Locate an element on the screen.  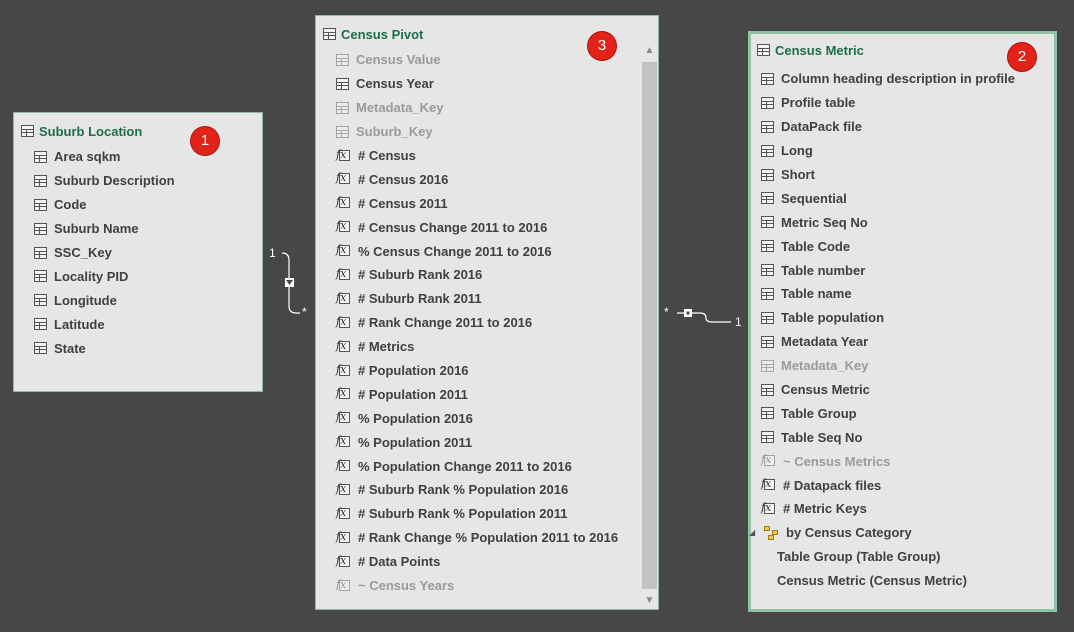
field-row: Suburb_Key is located at coordinates (497, 132).